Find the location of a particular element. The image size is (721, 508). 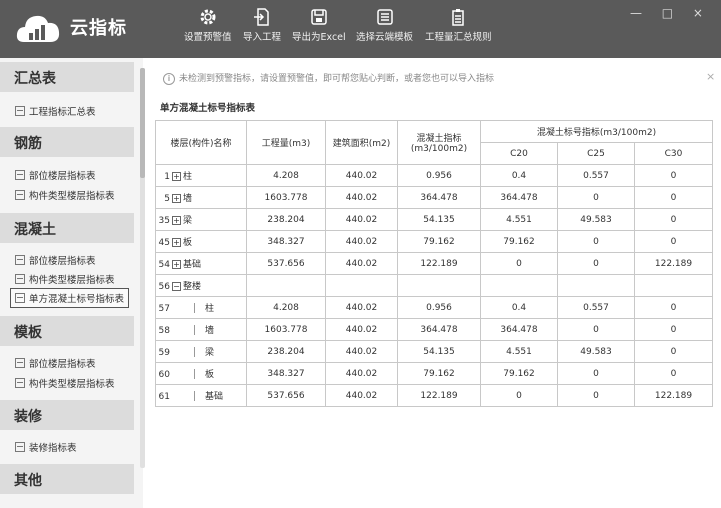

table-row: 58 墙 1603.778 440.02 364.478 364.478 0 0 is located at coordinates (434, 329).